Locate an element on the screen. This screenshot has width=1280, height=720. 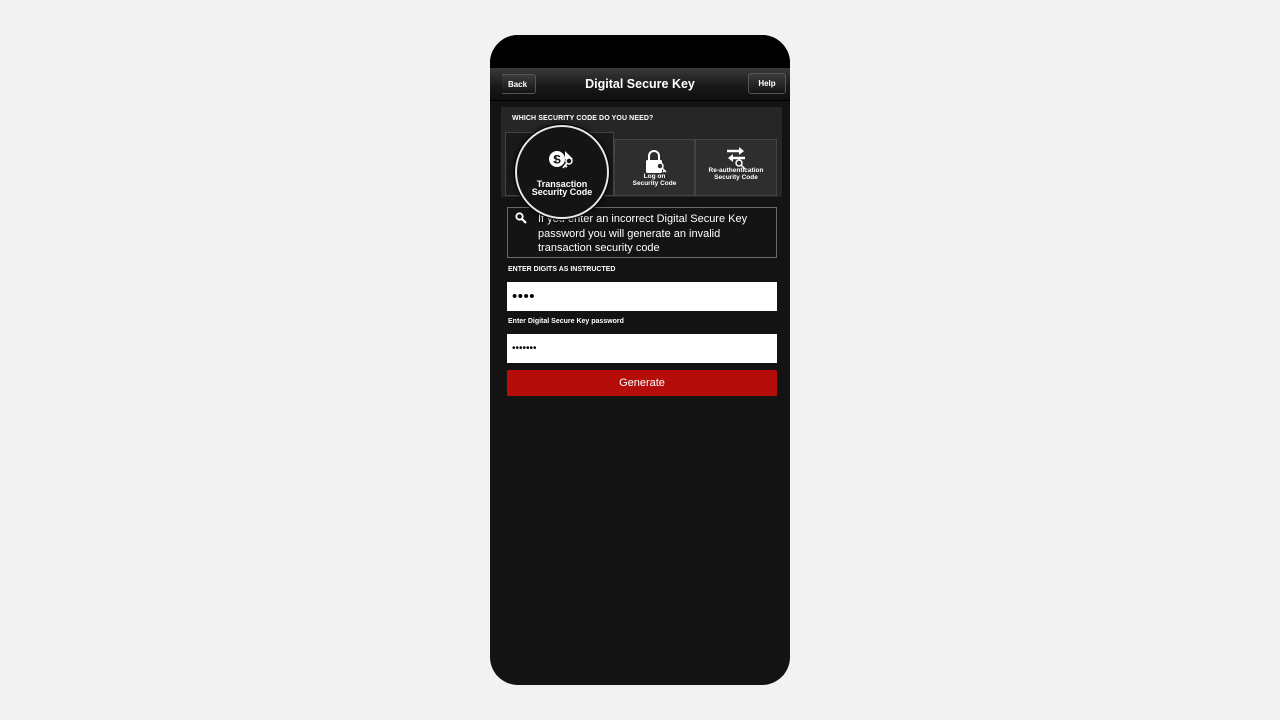
zoom-magnifier-transaction-tile: S Transaction Security Code is located at coordinates (562, 172).